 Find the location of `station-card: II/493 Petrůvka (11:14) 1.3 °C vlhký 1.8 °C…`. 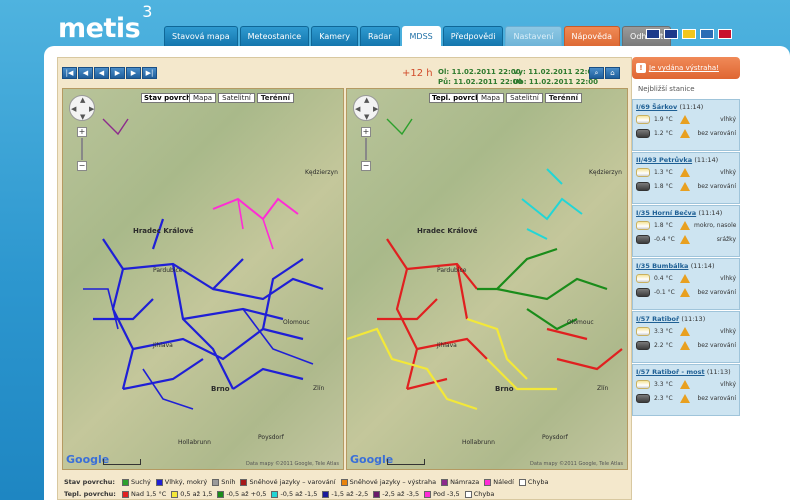

station-card: II/493 Petrůvka (11:14) 1.3 °C vlhký 1.8 °C… is located at coordinates (686, 178).